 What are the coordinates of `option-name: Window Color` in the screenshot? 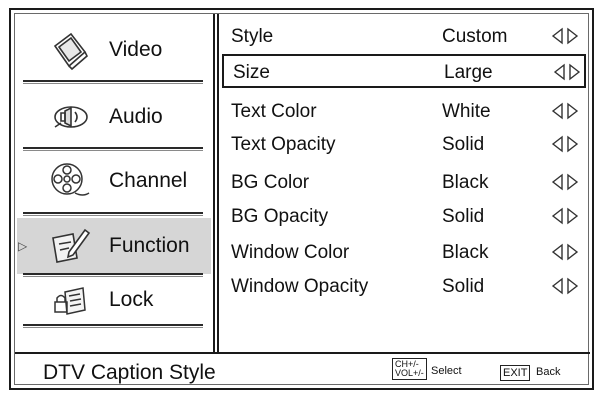 It's located at (290, 252).